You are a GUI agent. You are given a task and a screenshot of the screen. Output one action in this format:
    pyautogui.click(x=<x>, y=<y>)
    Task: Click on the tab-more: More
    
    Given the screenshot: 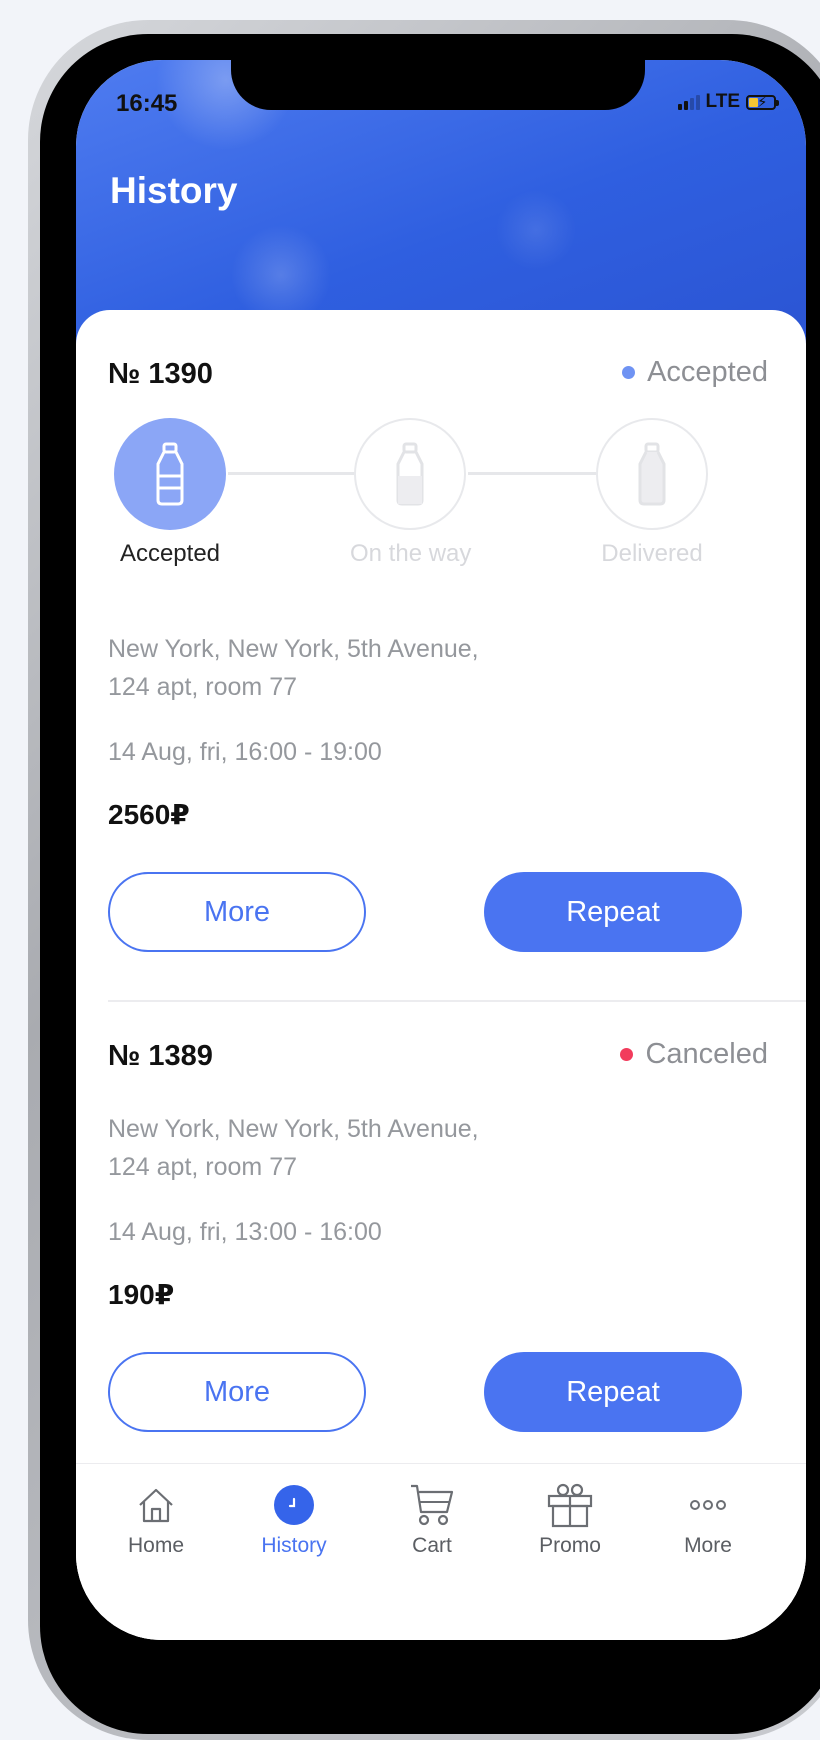 What is the action you would take?
    pyautogui.click(x=708, y=1520)
    